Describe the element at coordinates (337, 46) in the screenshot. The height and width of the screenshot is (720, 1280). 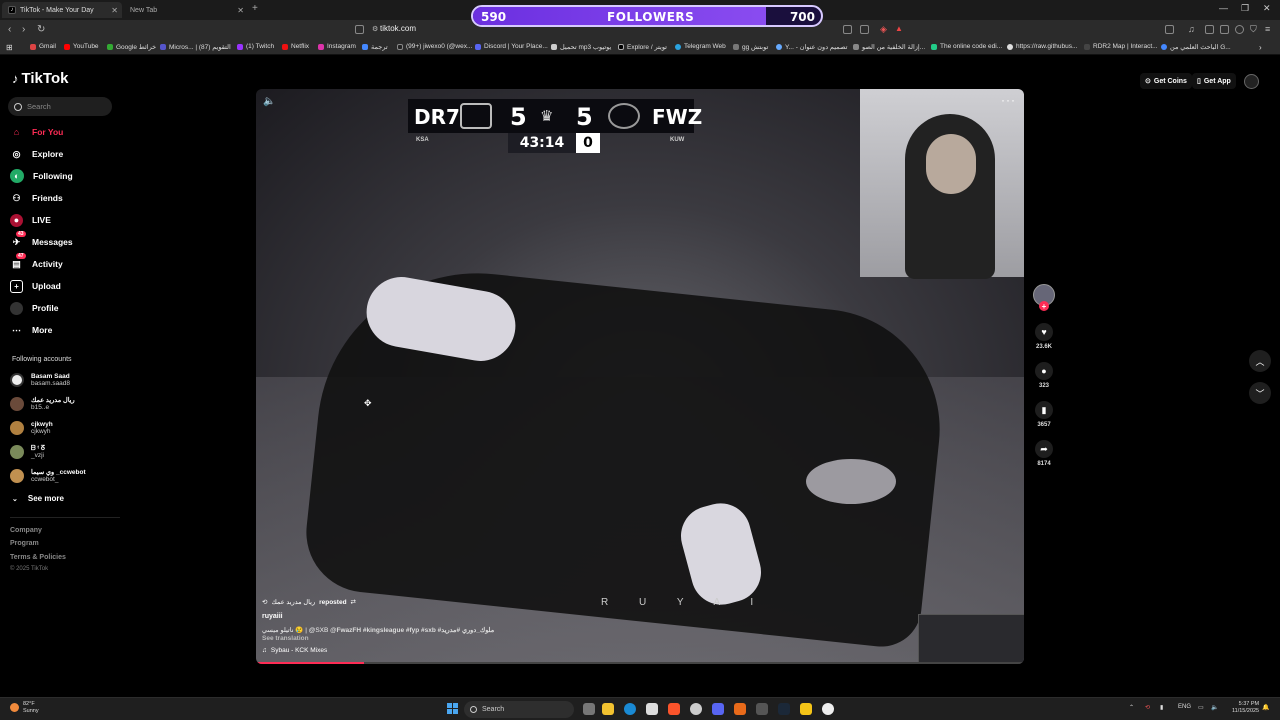
I see `bookmark-item: Instagram` at that location.